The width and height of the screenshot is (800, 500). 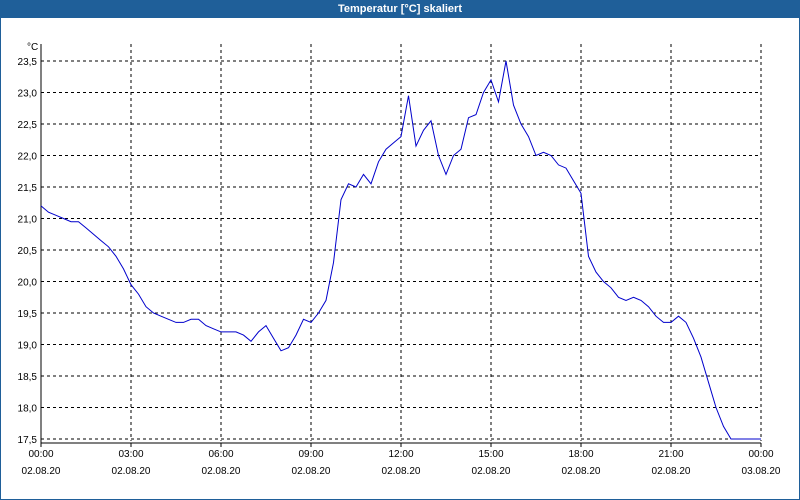 I want to click on x-tick-time: 12:00, so click(x=400, y=454).